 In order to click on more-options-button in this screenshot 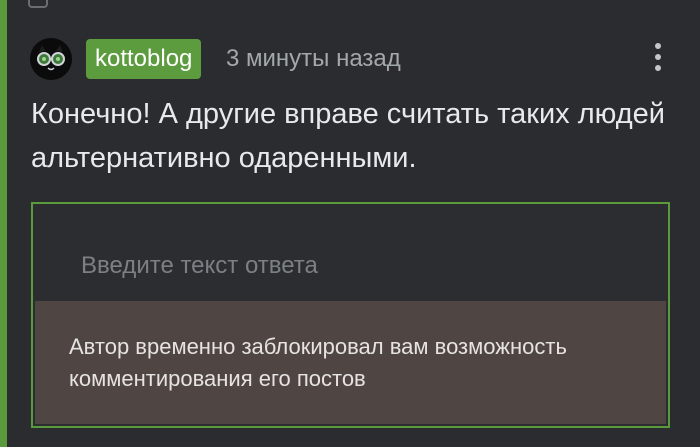, I will do `click(658, 59)`.